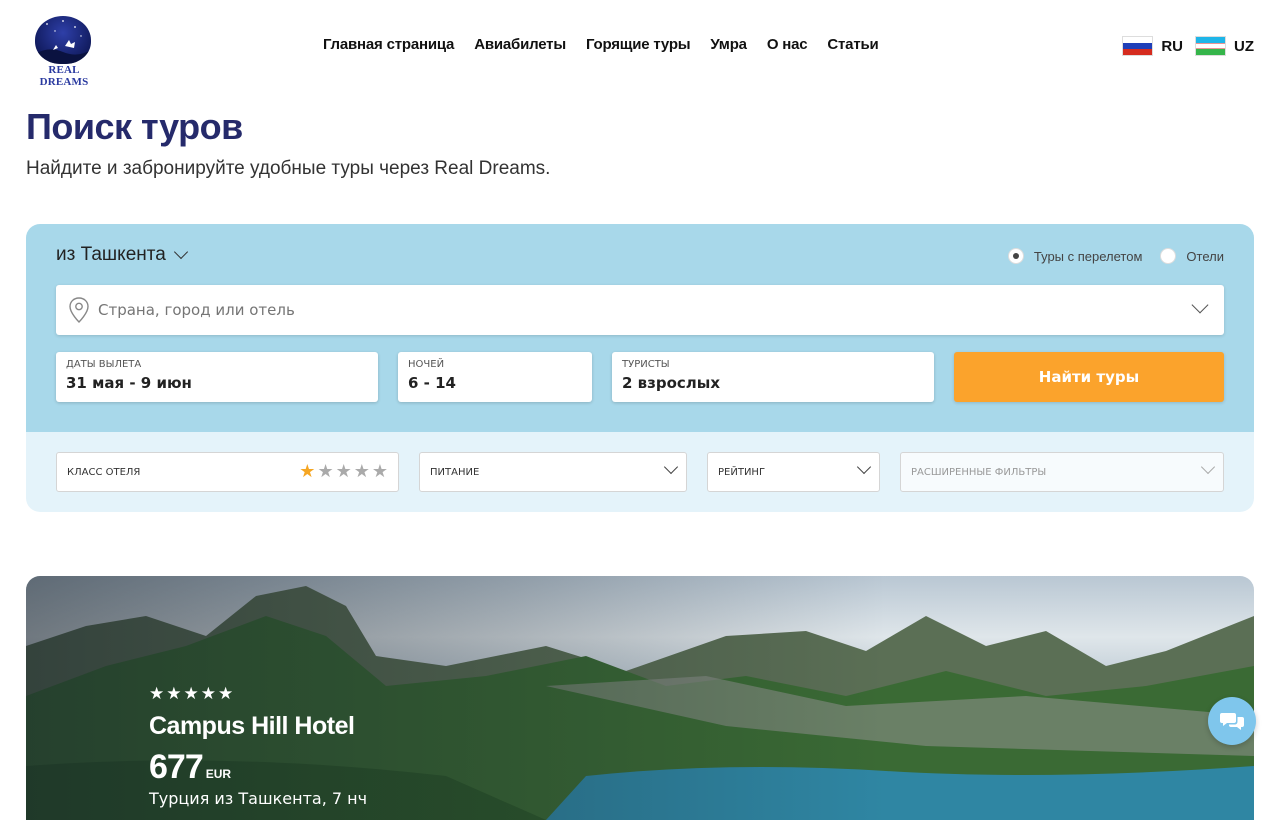  I want to click on departure-dates-value: 31 мая - 9 июн, so click(129, 383).